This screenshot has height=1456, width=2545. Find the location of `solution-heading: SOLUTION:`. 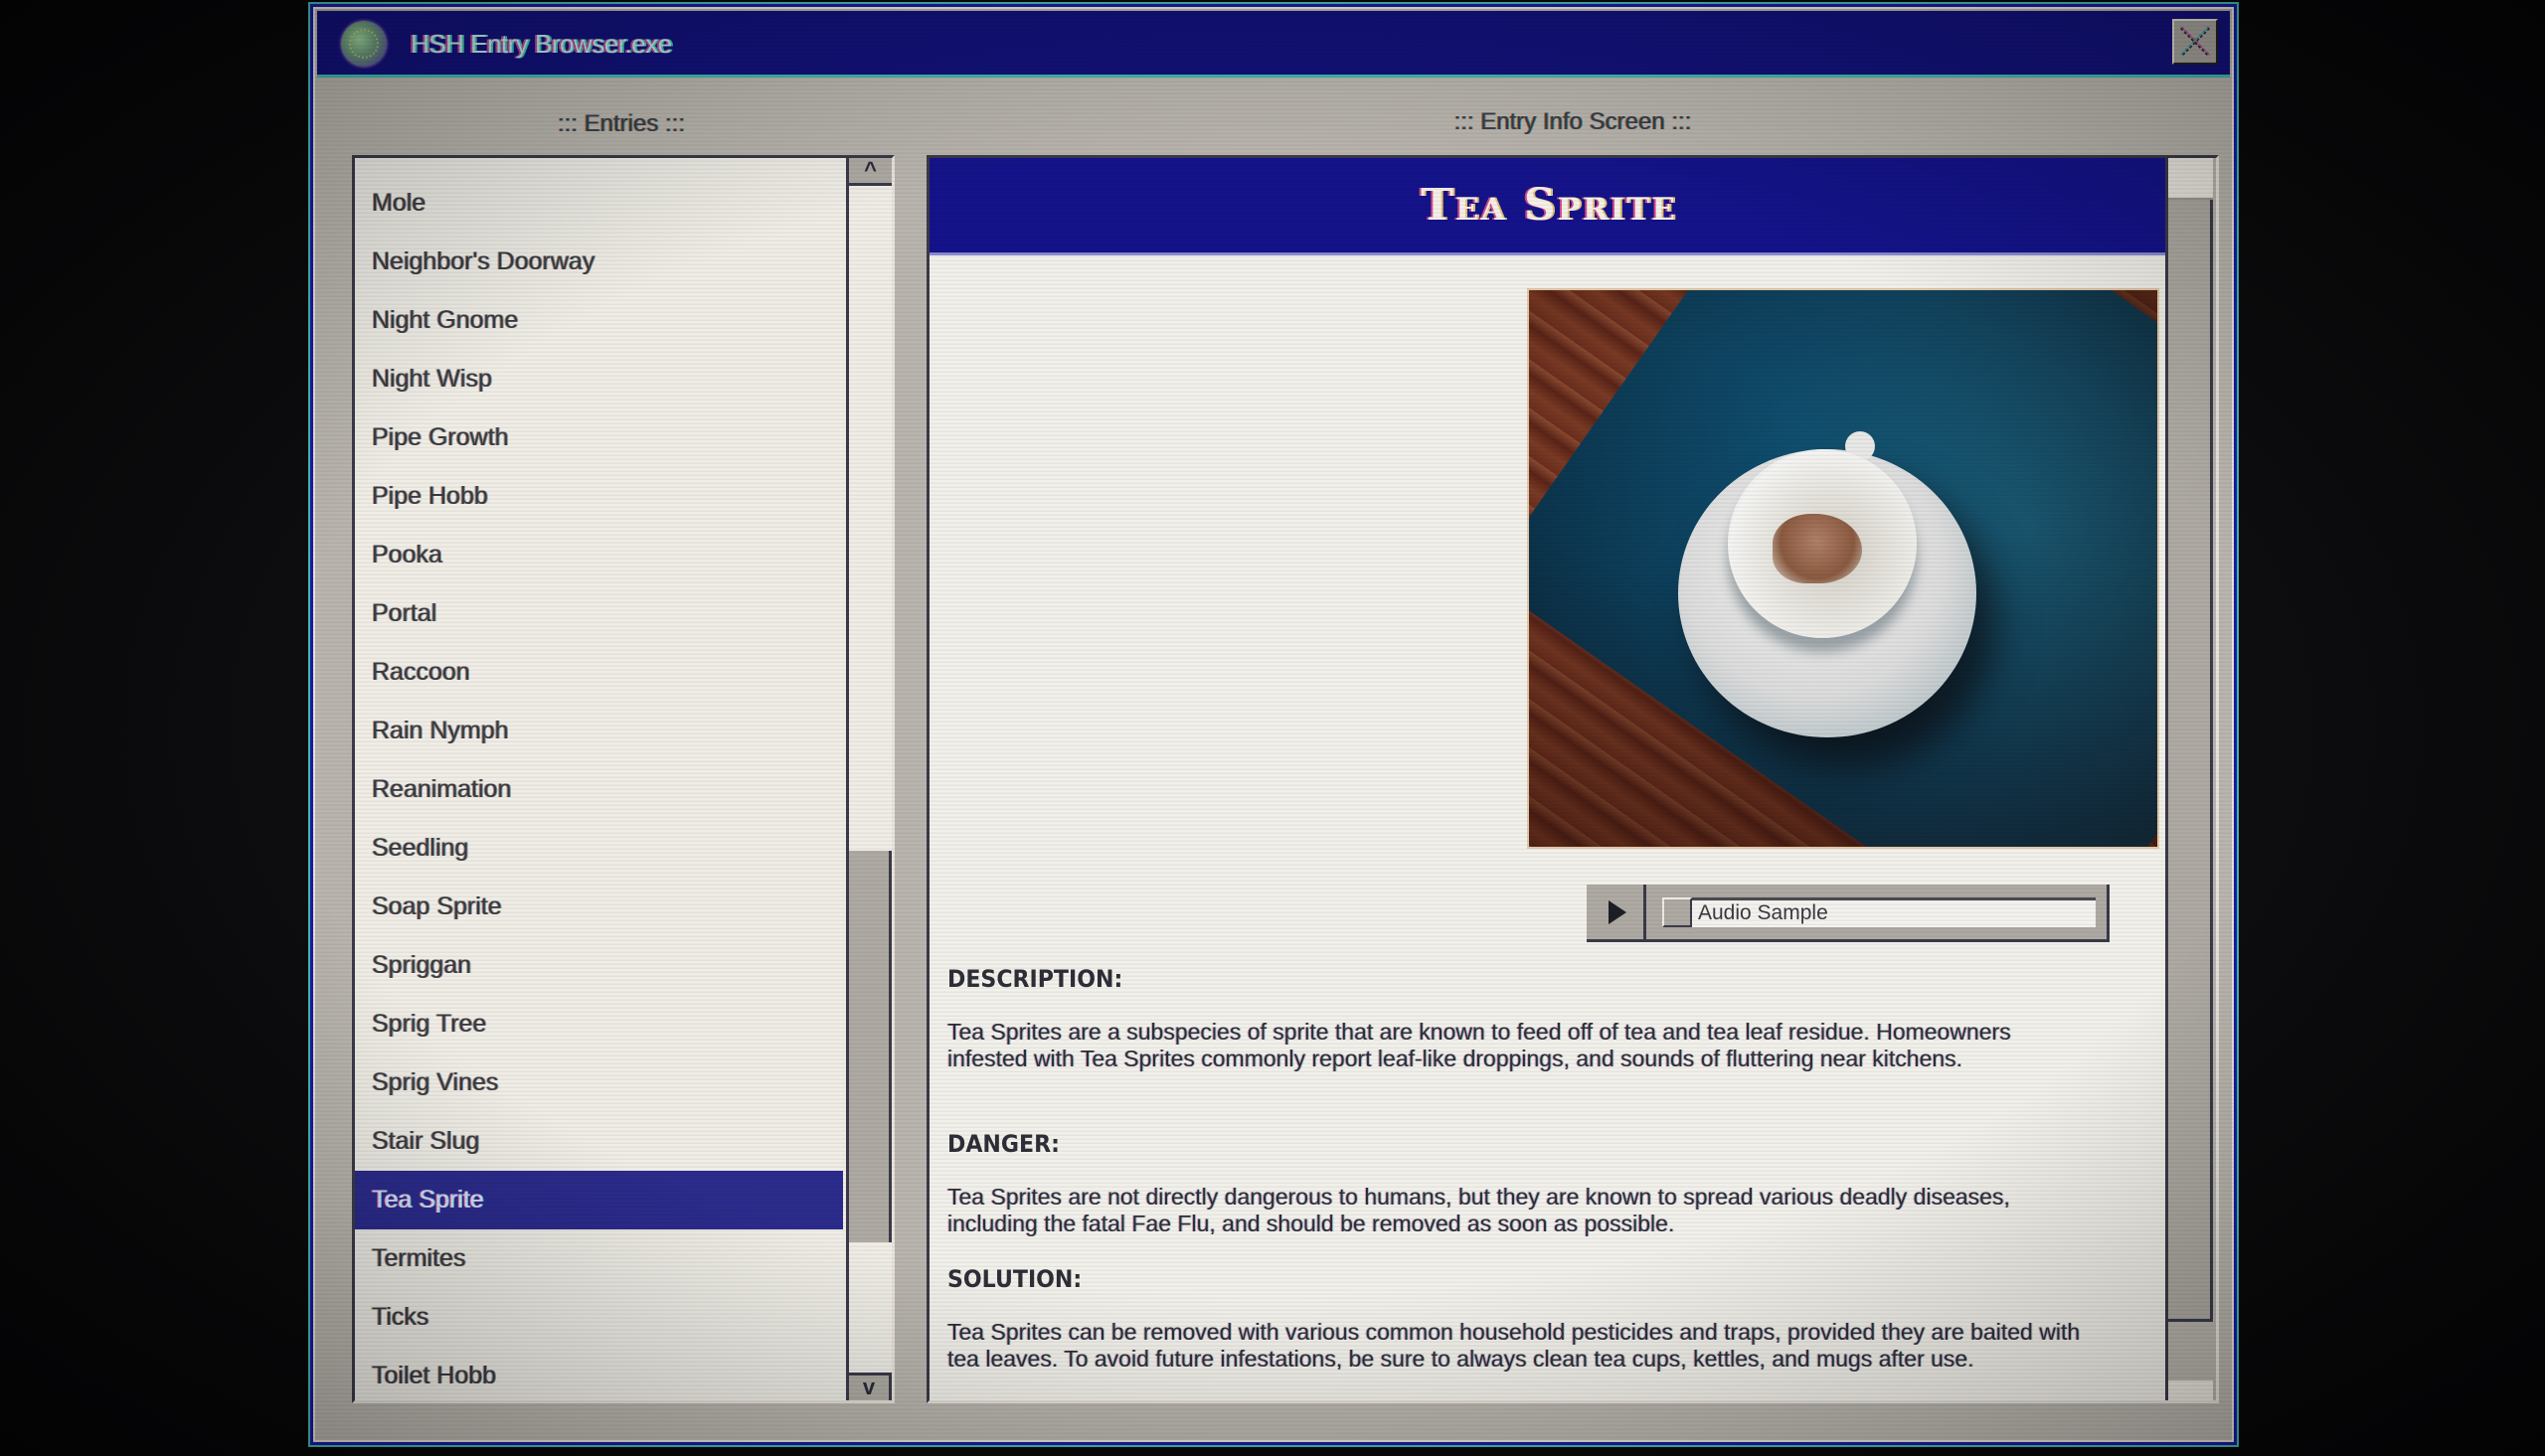

solution-heading: SOLUTION: is located at coordinates (1015, 1279).